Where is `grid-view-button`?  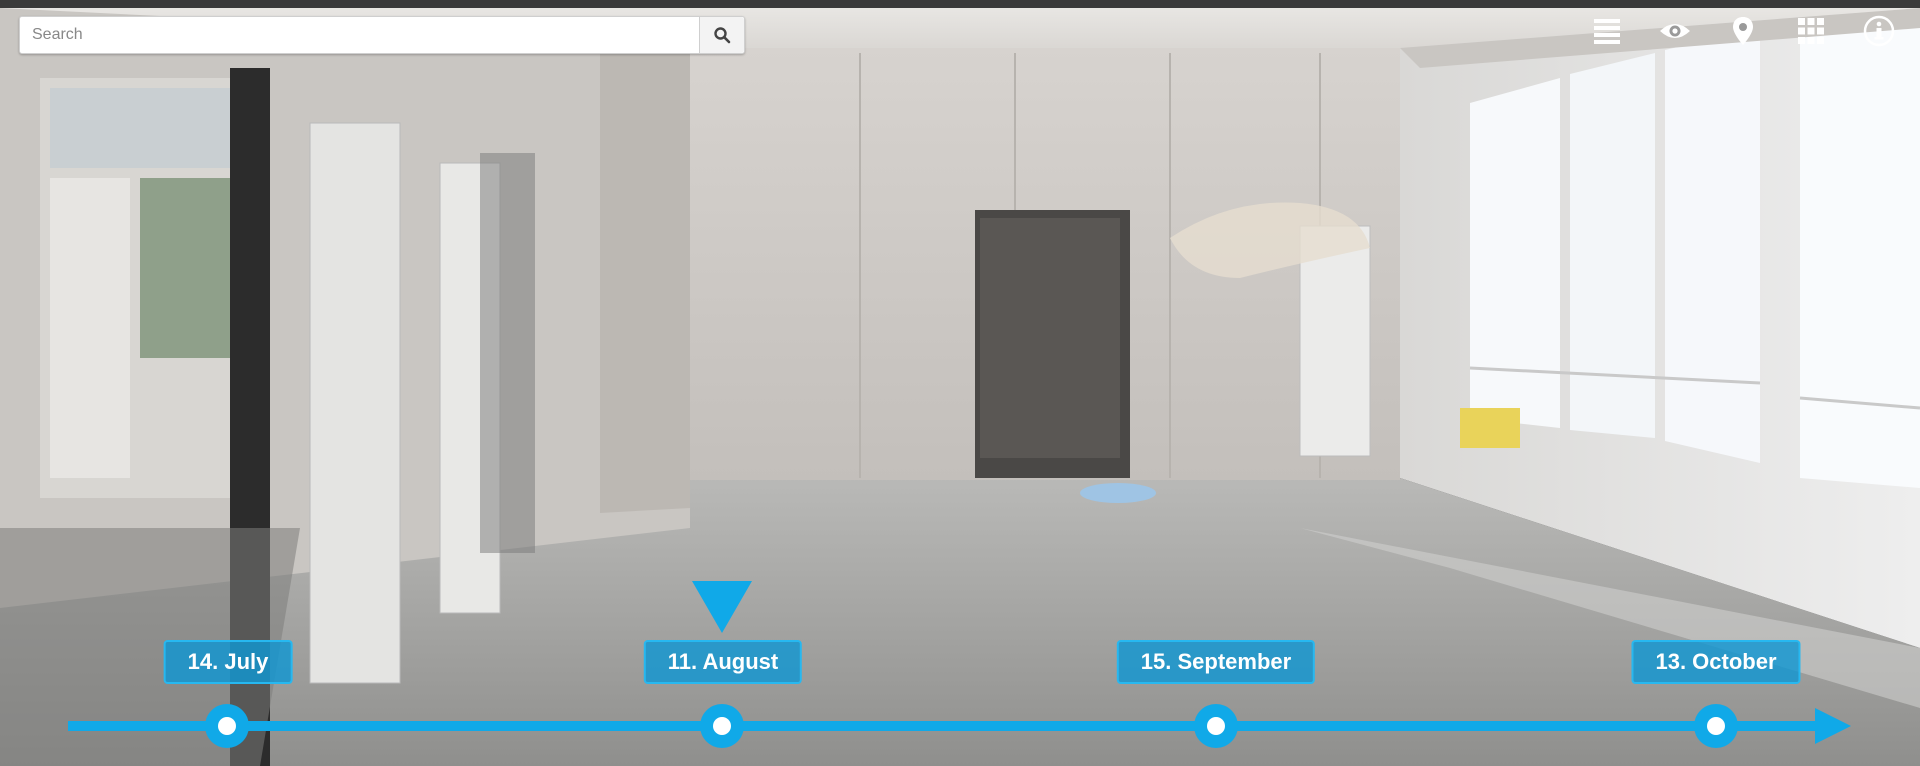 grid-view-button is located at coordinates (1811, 31).